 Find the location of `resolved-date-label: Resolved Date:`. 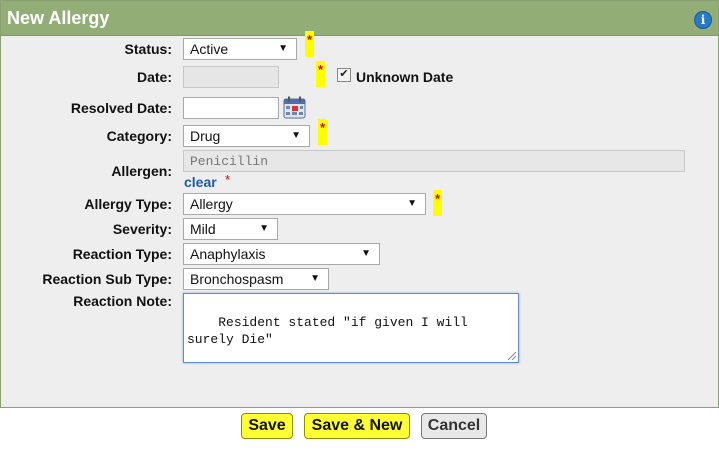

resolved-date-label: Resolved Date: is located at coordinates (121, 108).